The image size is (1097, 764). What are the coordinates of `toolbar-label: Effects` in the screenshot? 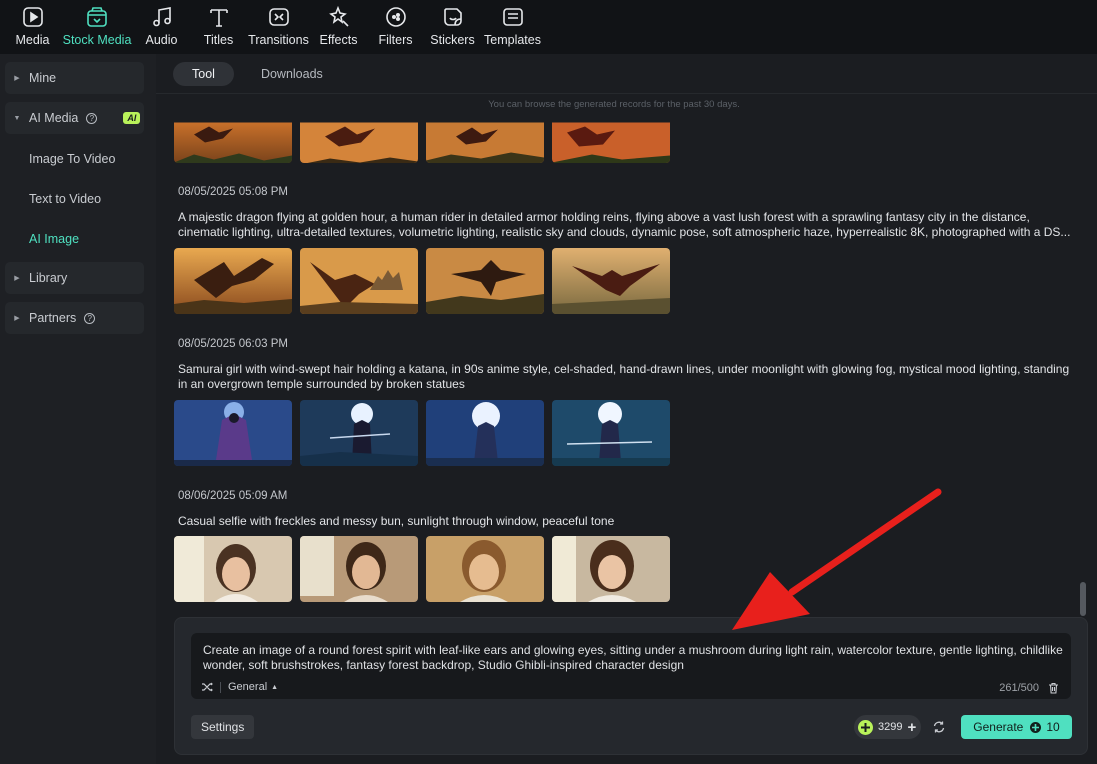 It's located at (338, 40).